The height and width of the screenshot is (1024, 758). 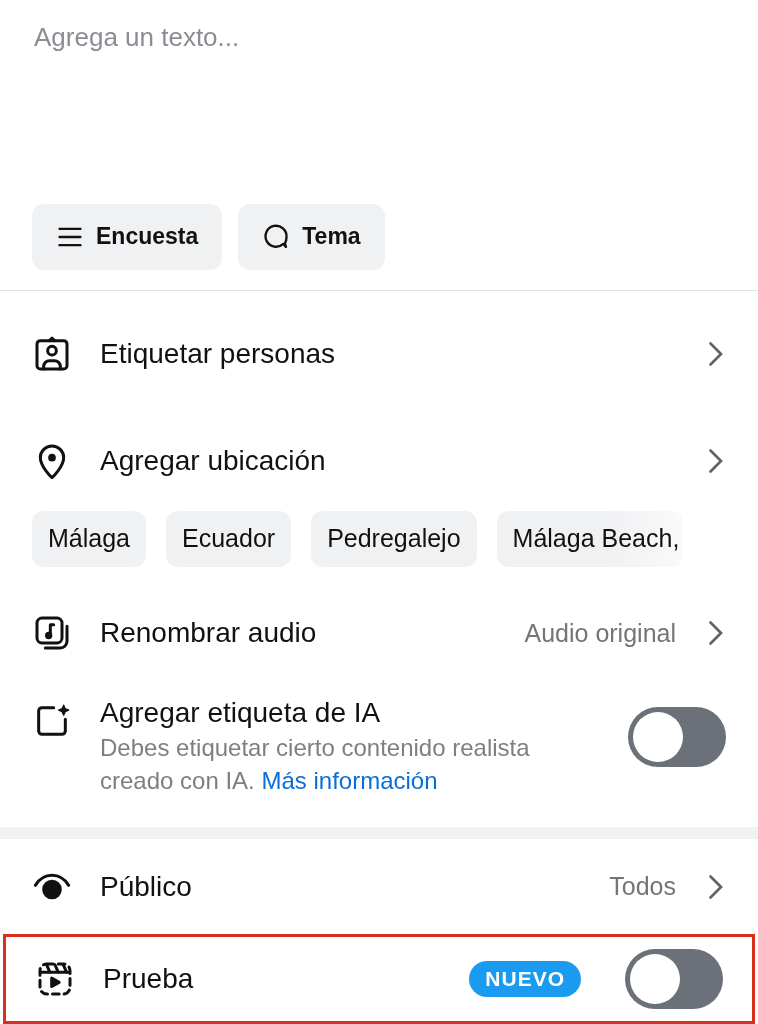 I want to click on row-label: Etiquetar personas, so click(x=388, y=353).